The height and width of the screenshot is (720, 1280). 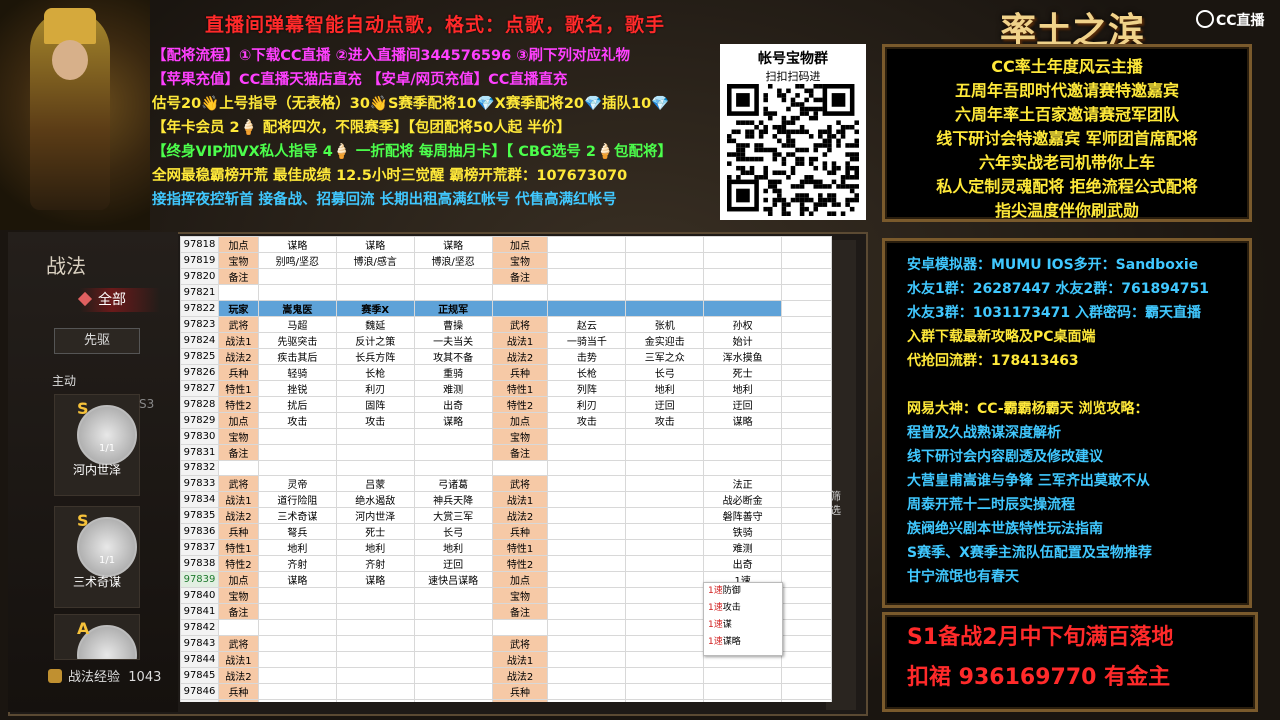 I want to click on row-number: 97824, so click(x=199, y=340).